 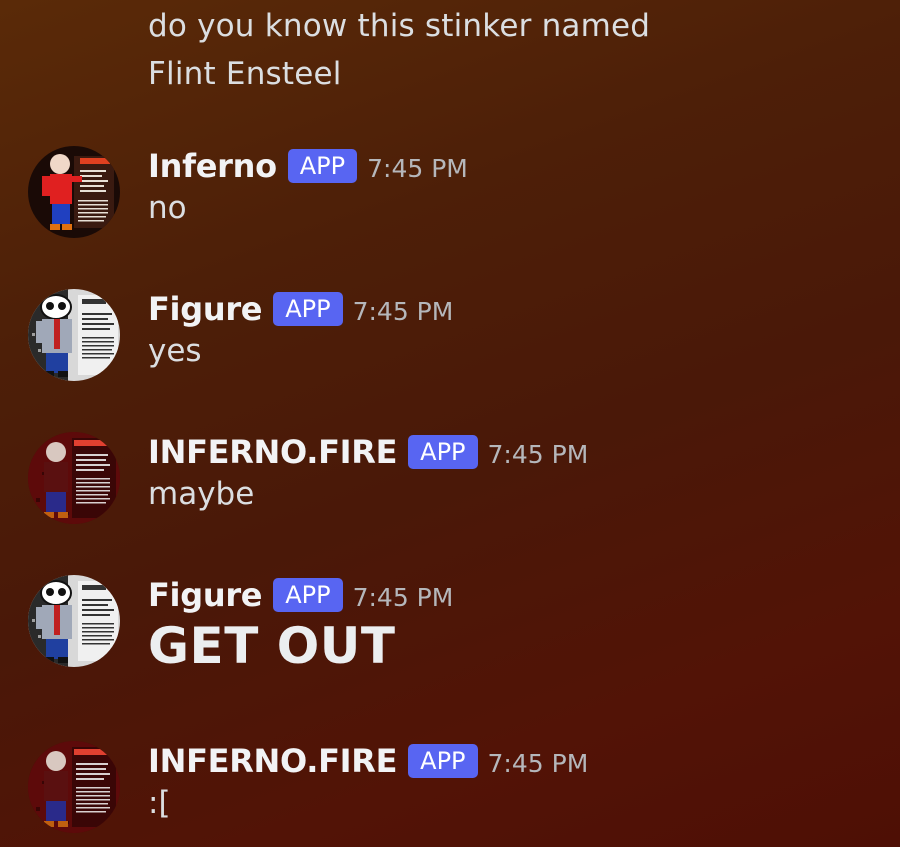 I want to click on message: INFERNO.FIRE APP 7:45 PM maybe, so click(x=450, y=487).